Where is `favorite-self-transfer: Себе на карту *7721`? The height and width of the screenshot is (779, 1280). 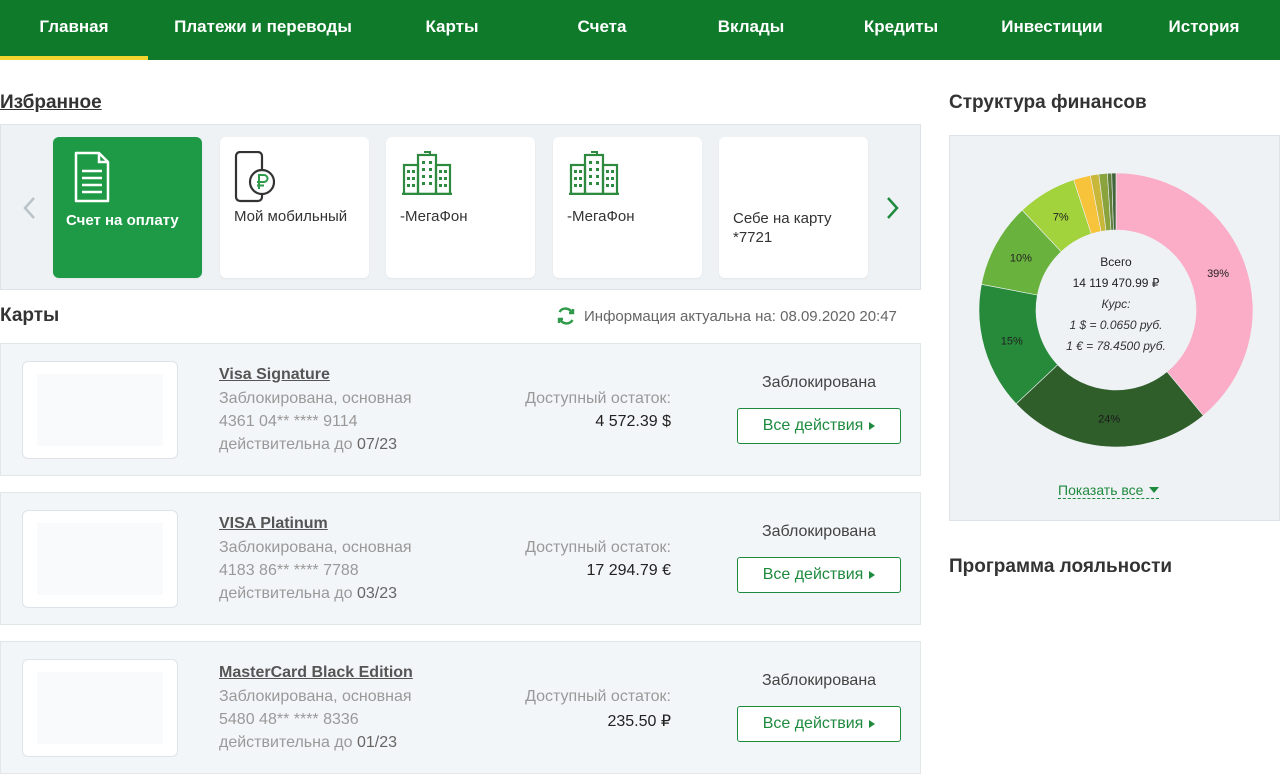 favorite-self-transfer: Себе на карту *7721 is located at coordinates (793, 207).